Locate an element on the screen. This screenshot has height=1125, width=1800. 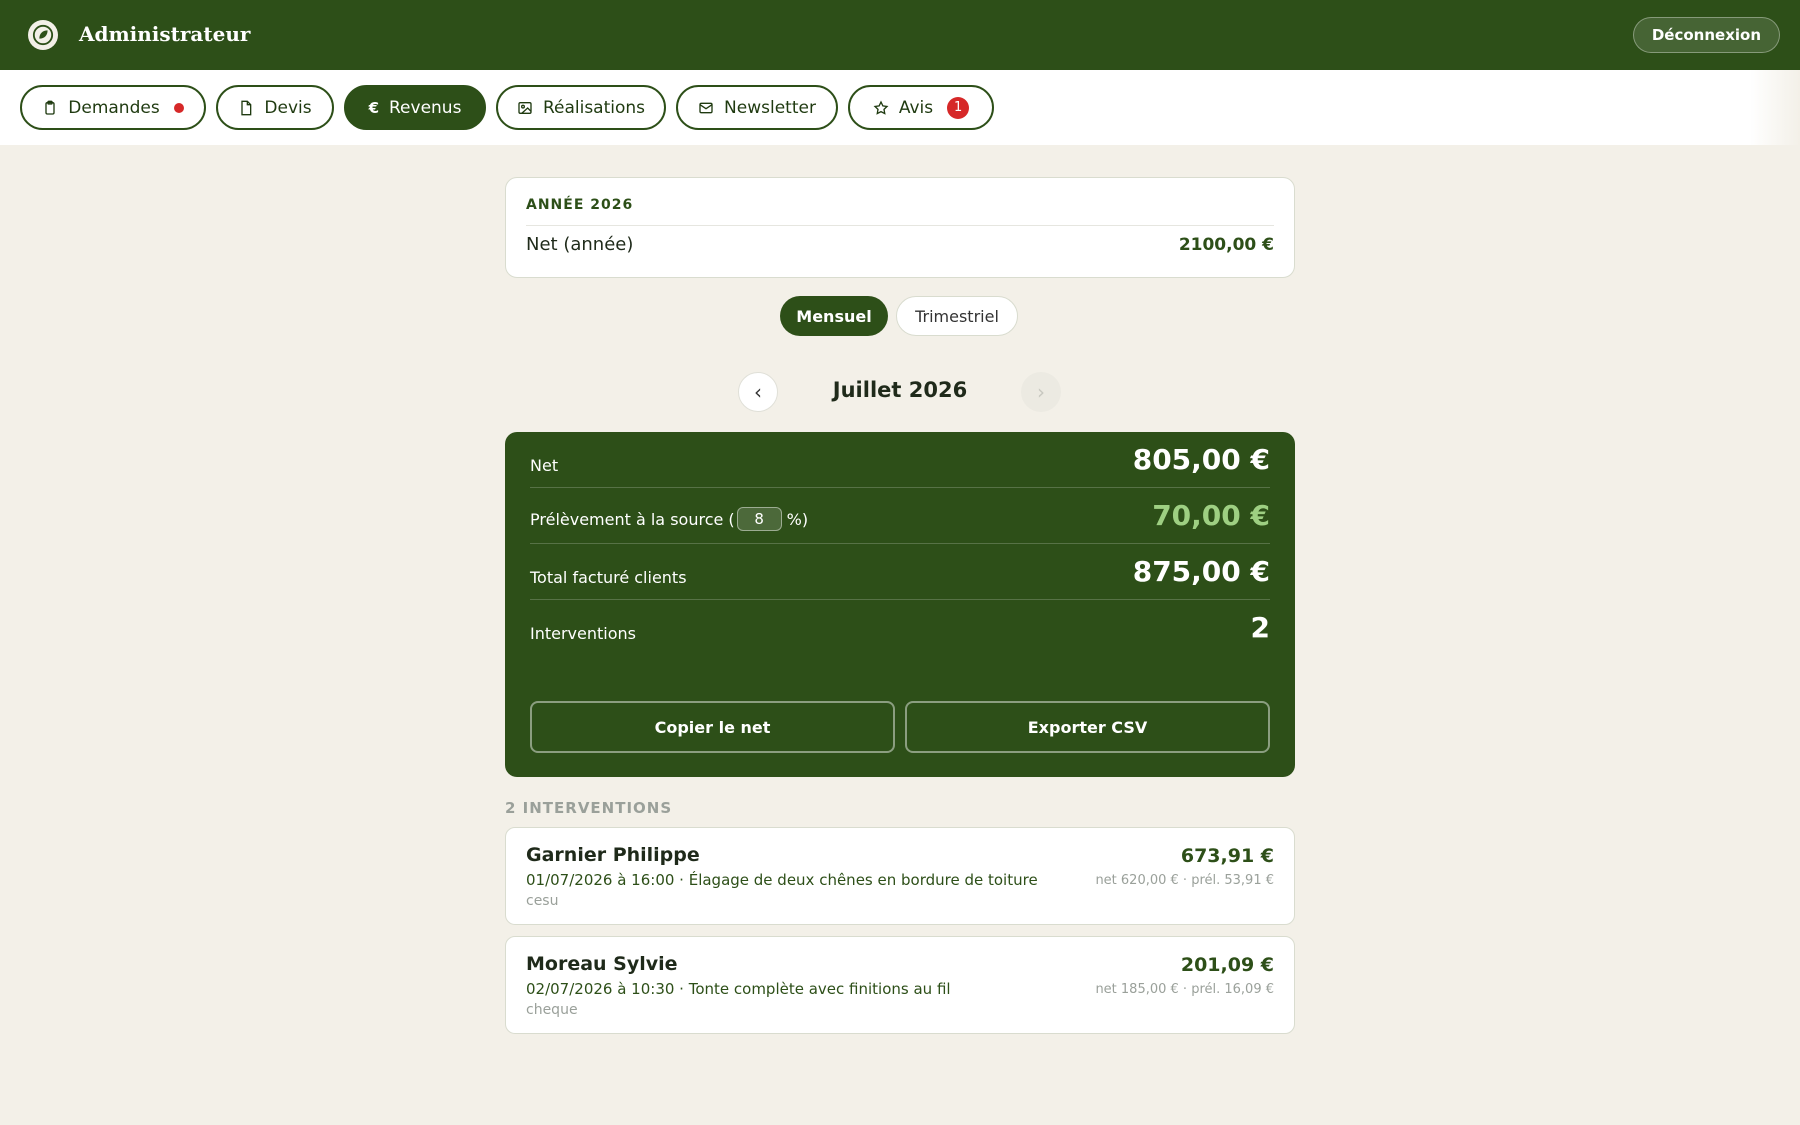
tab-demandes: Demandes is located at coordinates (113, 107).